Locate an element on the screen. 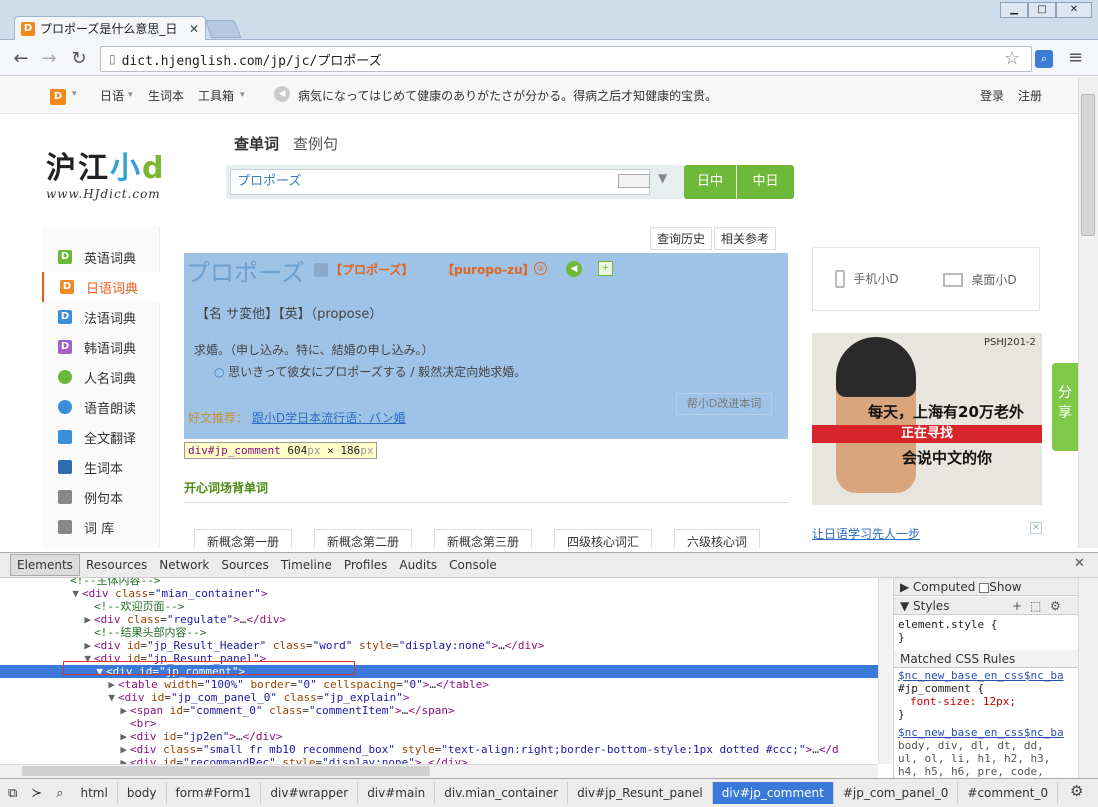 This screenshot has height=807, width=1098. breadcrumb-item: #jp_com_panel_0 is located at coordinates (896, 793).